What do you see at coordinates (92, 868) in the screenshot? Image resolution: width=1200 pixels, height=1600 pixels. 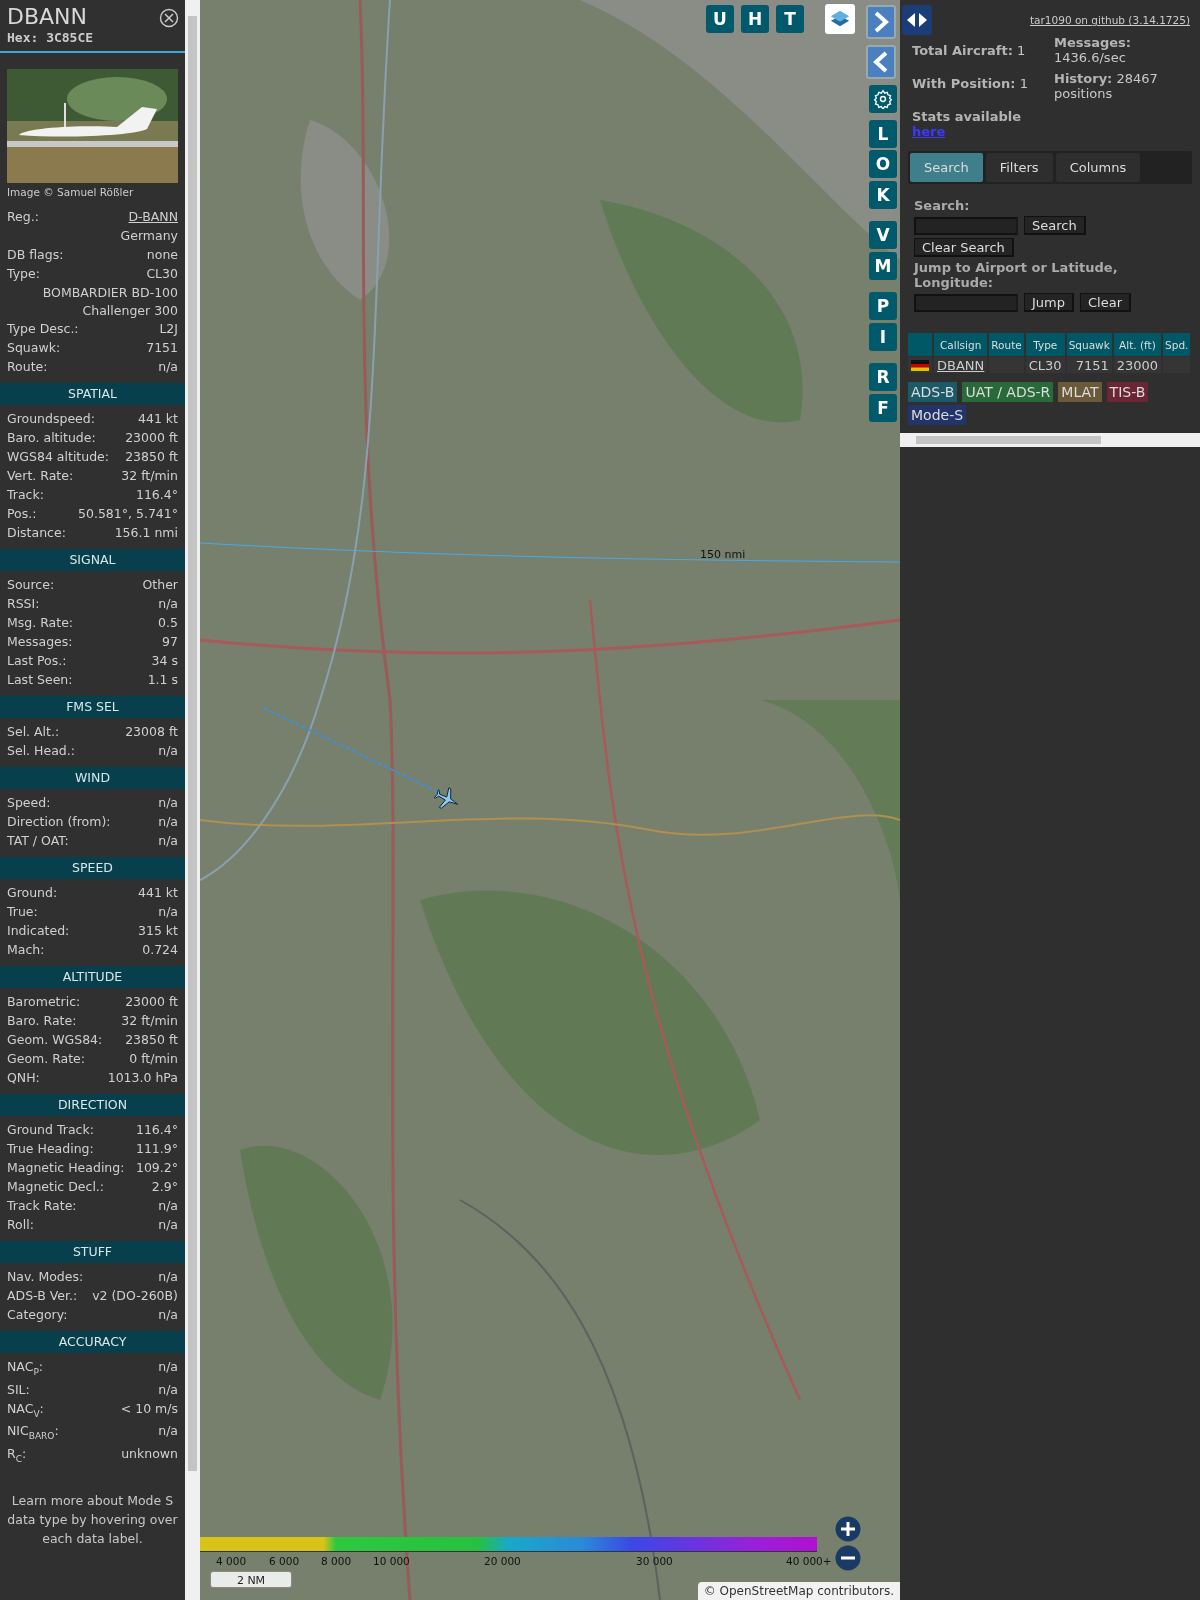 I see `section-header: SPEED` at bounding box center [92, 868].